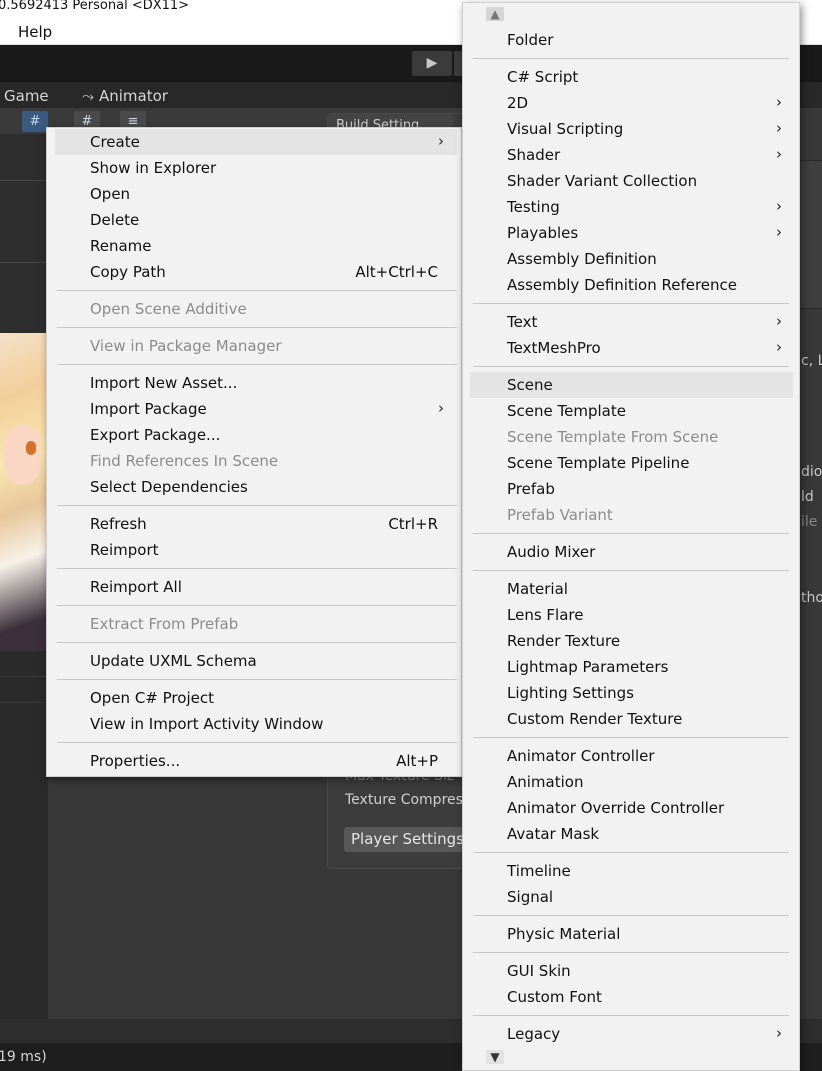  I want to click on texture-compression-label: Texture Compres, so click(404, 800).